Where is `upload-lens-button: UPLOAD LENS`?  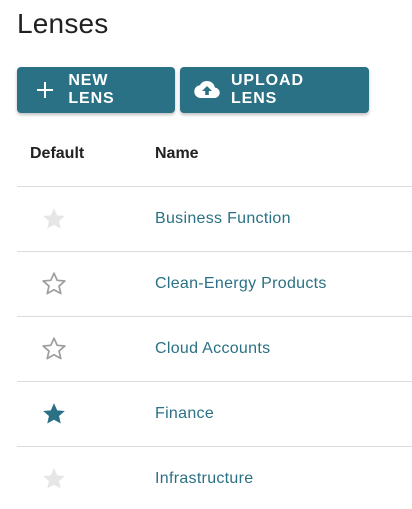
upload-lens-button: UPLOAD LENS is located at coordinates (274, 90).